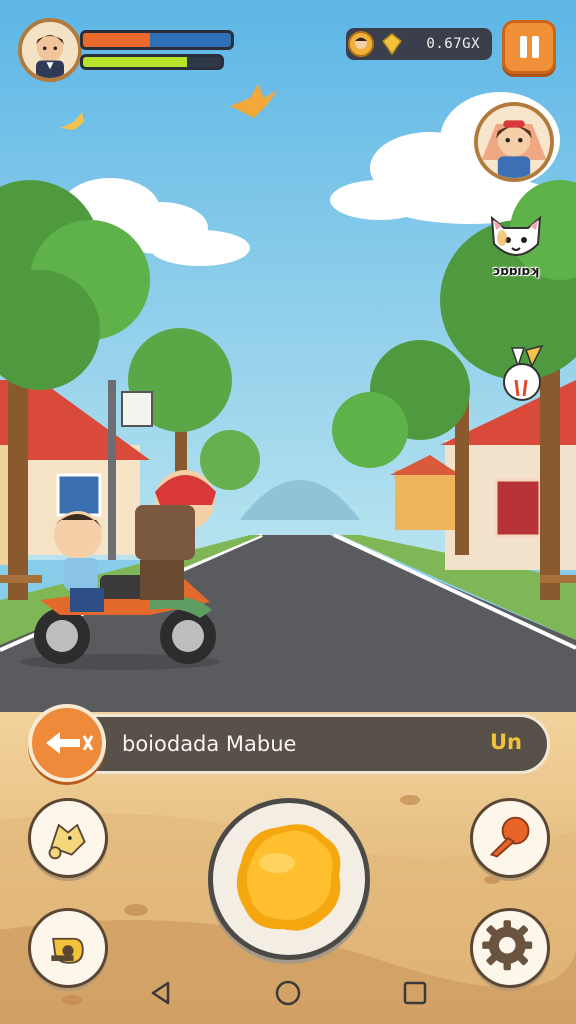 The height and width of the screenshot is (1024, 576). I want to click on back-arrow-button, so click(67, 743).